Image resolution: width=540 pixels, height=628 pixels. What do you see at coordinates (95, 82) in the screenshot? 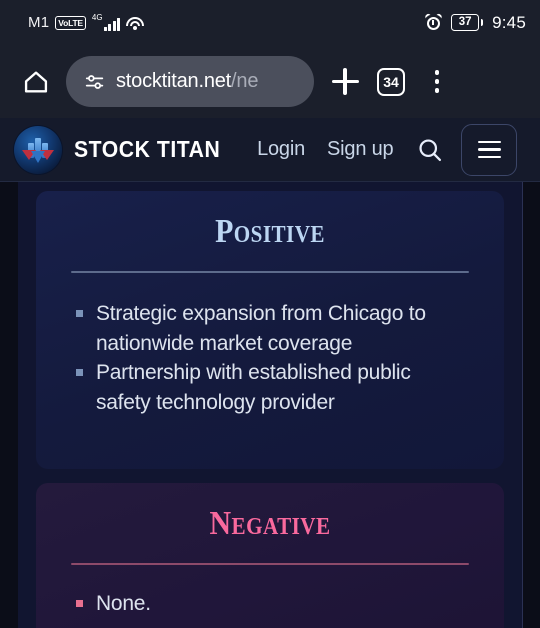
I see `site-settings-icon` at bounding box center [95, 82].